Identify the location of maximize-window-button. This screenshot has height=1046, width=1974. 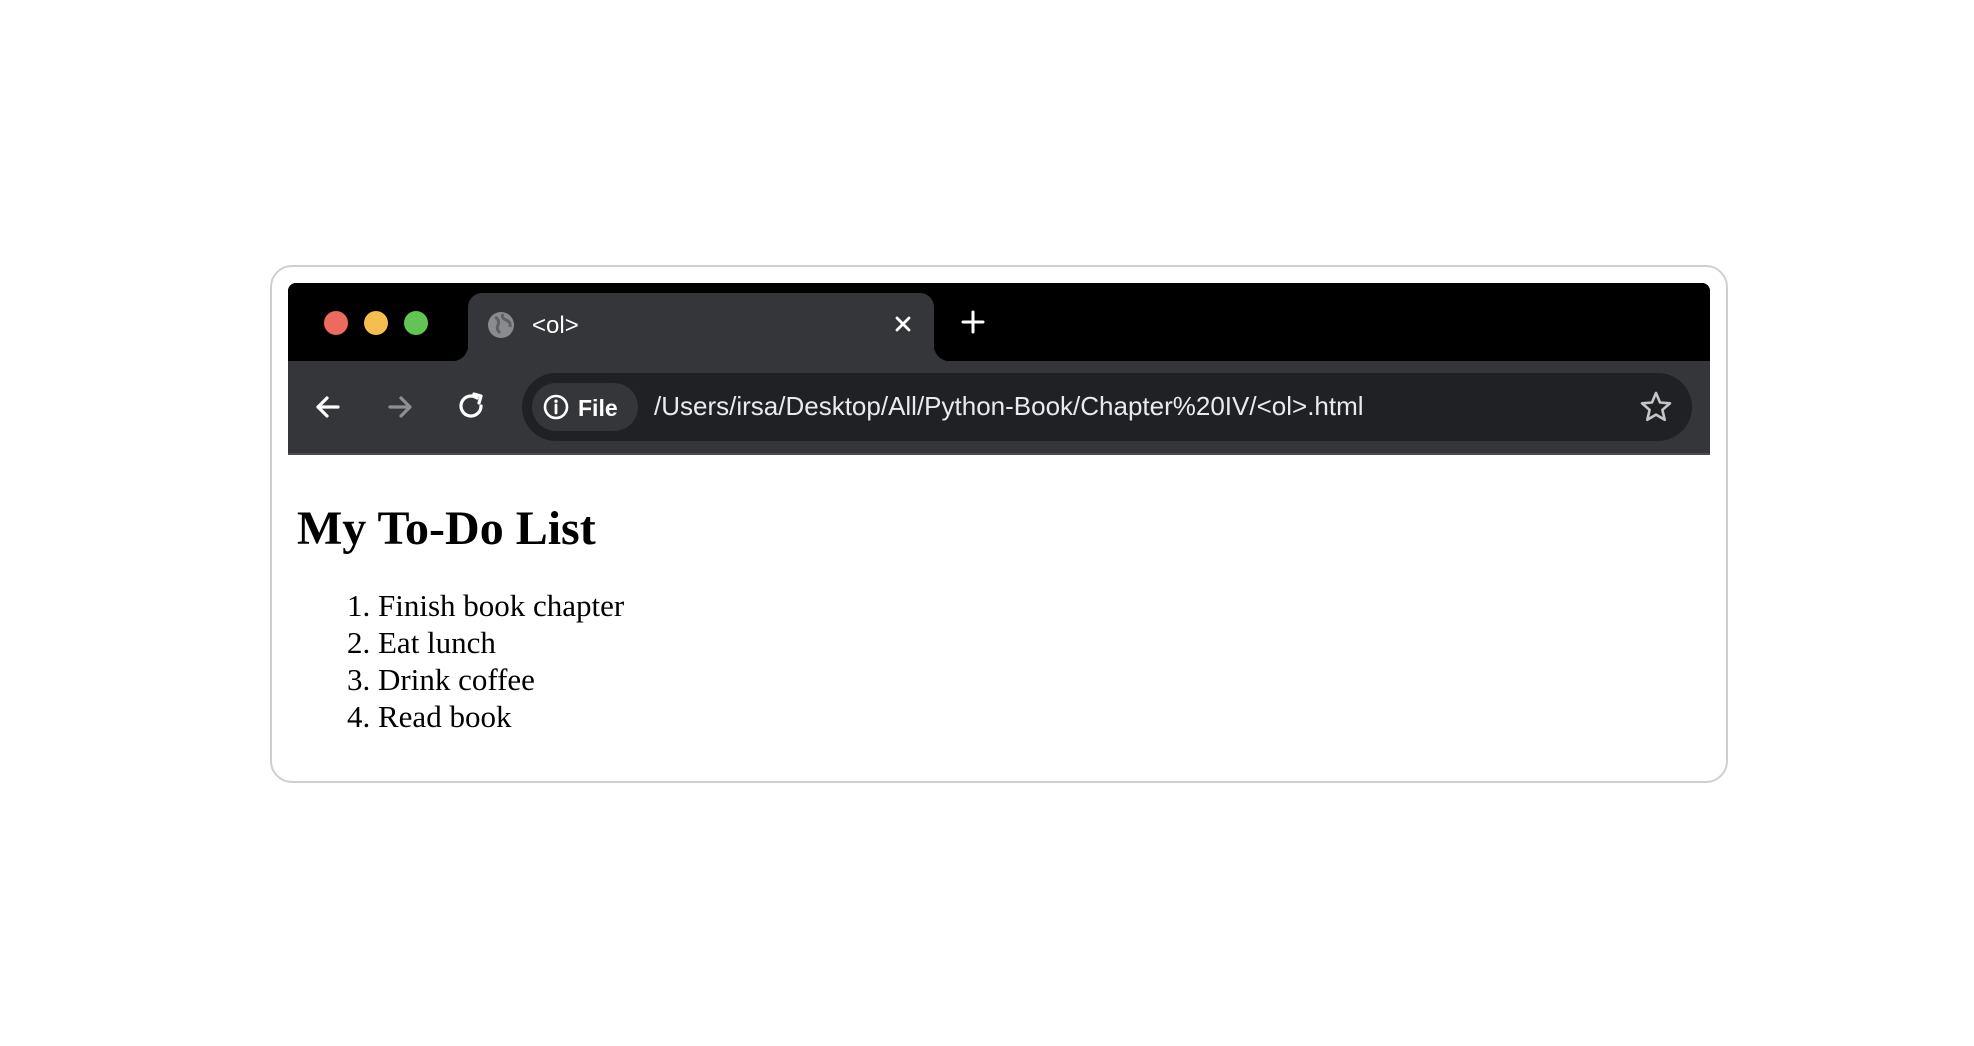
(416, 323).